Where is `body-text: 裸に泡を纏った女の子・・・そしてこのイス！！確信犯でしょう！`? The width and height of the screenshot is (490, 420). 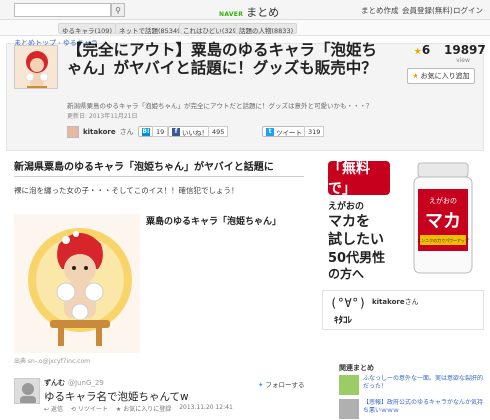
body-text: 裸に泡を纏った女の子・・・そしてこのイス！！確信犯でしょう！ is located at coordinates (126, 190).